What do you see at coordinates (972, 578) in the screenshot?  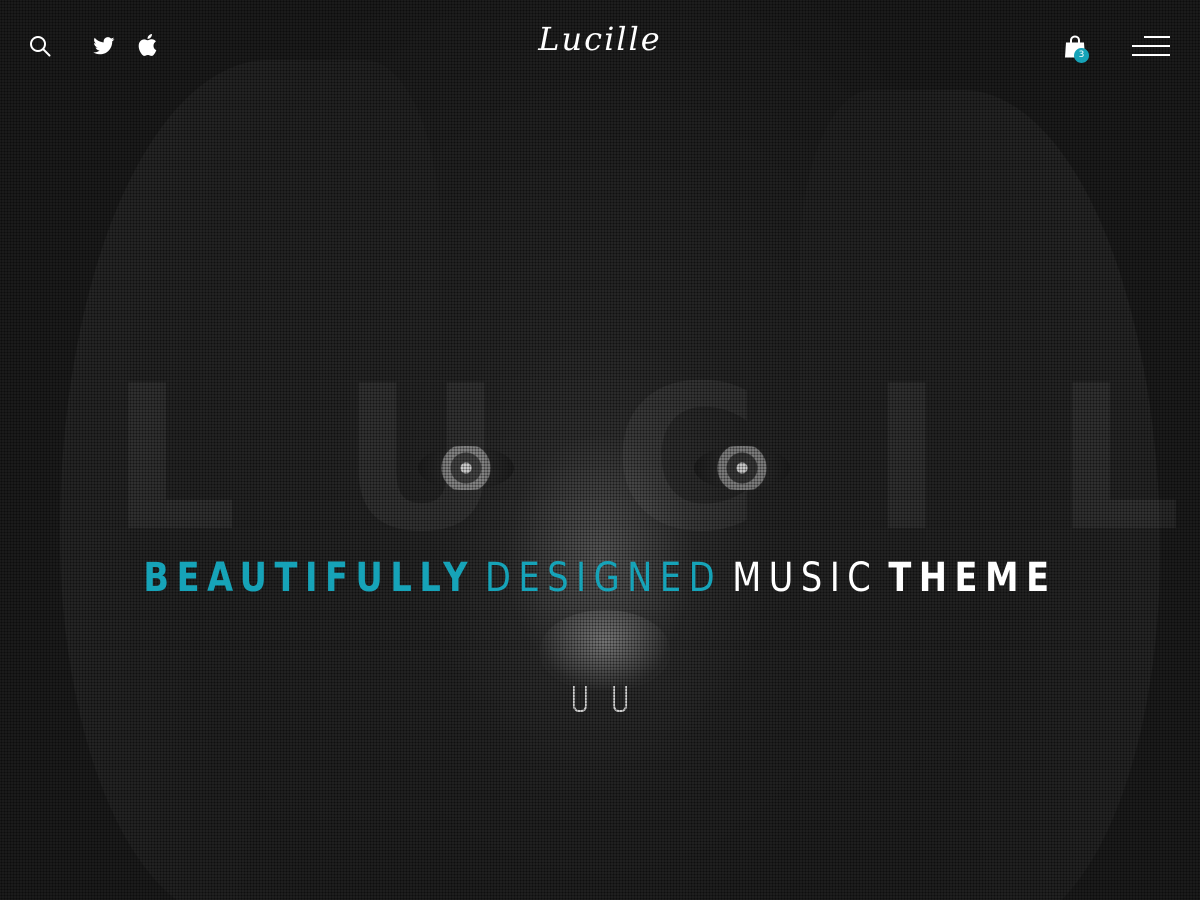 I see `tagline-word-theme: THEME` at bounding box center [972, 578].